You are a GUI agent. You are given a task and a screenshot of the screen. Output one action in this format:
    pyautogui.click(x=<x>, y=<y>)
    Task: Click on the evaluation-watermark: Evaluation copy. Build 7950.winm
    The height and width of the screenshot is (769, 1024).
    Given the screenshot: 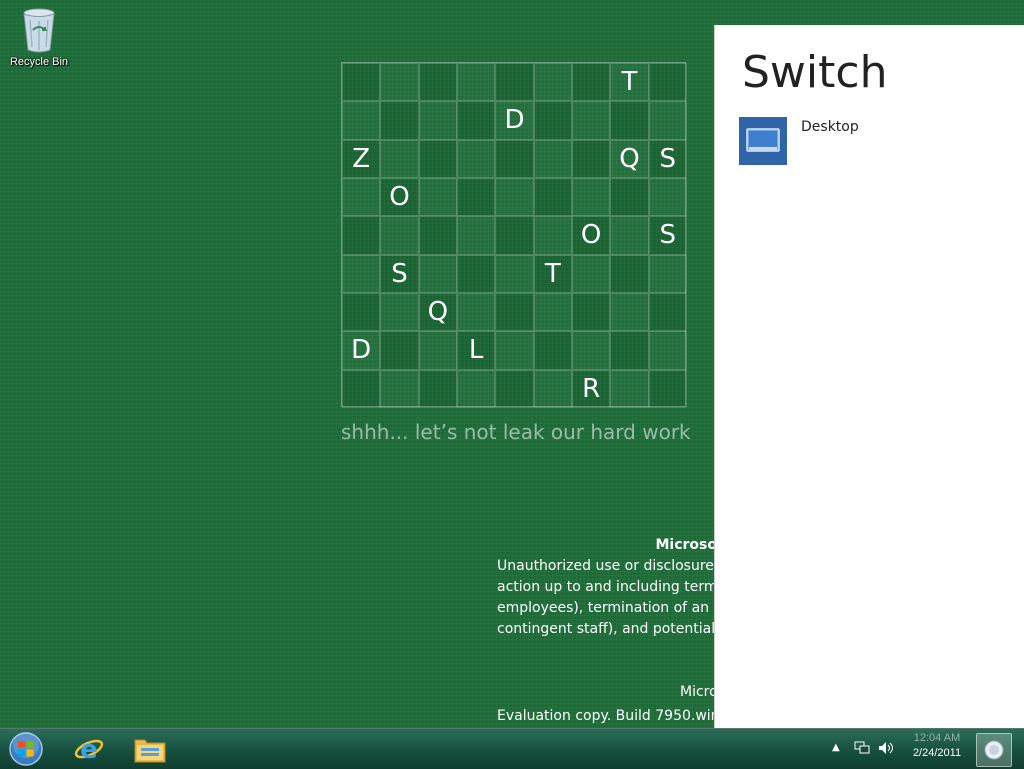 What is the action you would take?
    pyautogui.click(x=615, y=716)
    